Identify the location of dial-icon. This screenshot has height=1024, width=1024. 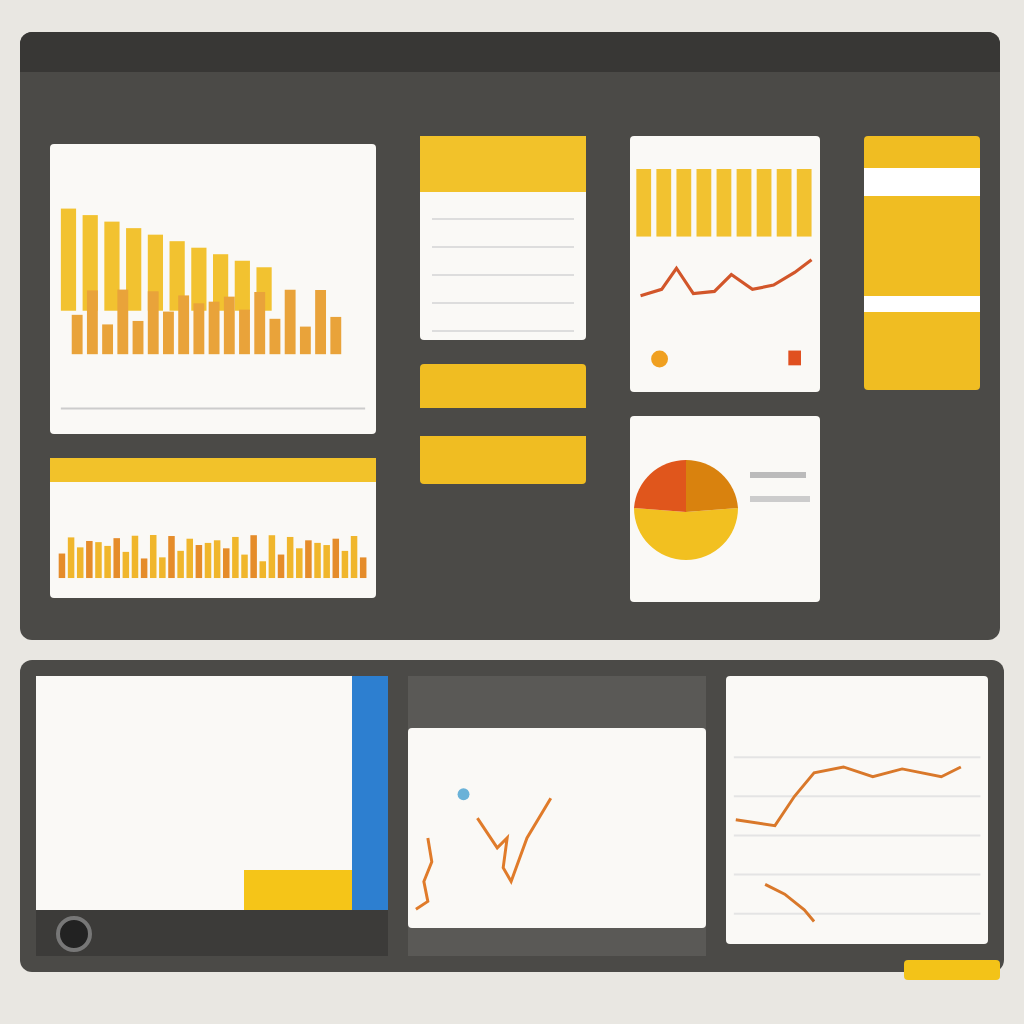
(74, 933).